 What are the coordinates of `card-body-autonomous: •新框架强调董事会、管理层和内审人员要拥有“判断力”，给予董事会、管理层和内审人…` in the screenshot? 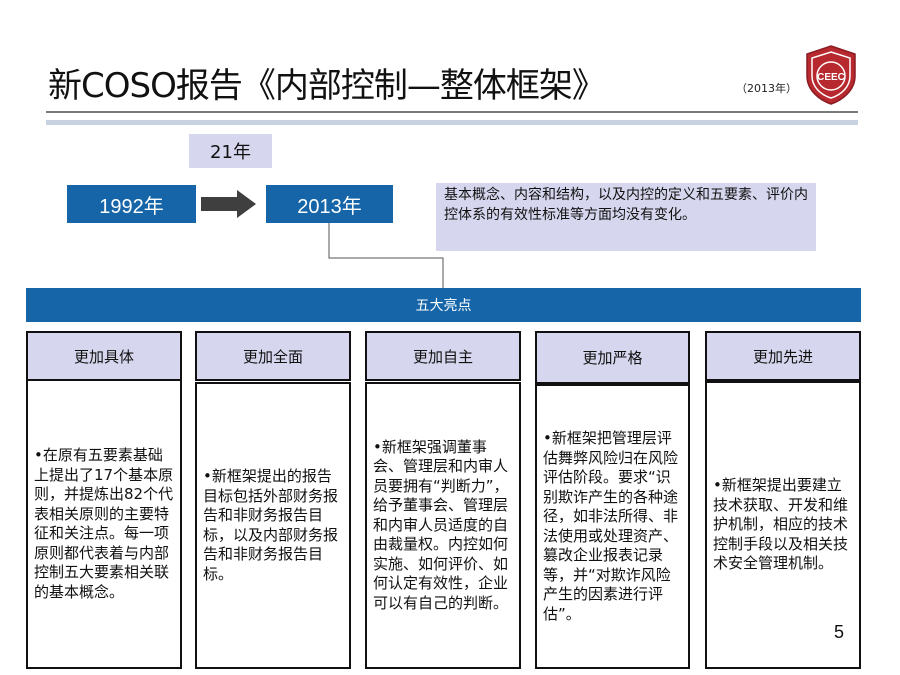 It's located at (443, 525).